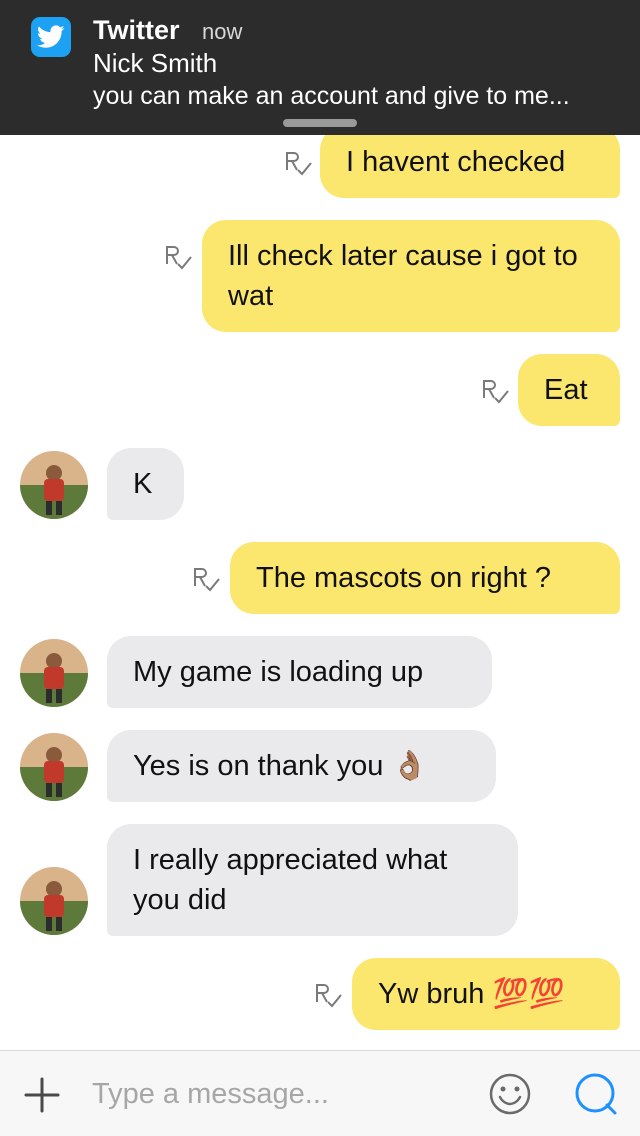  What do you see at coordinates (145, 484) in the screenshot?
I see `message-bubble-incoming: K` at bounding box center [145, 484].